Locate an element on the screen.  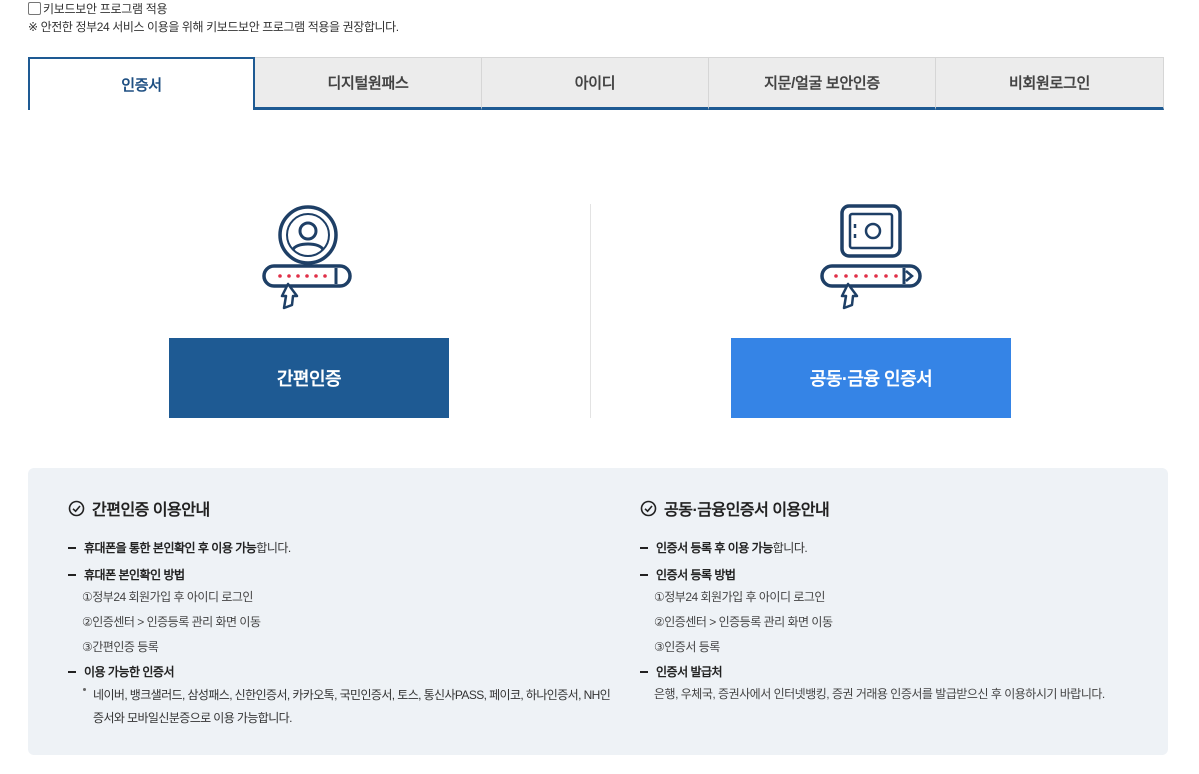
keyboard-security-row: 키보드보안 프로그램 적용 is located at coordinates (98, 8).